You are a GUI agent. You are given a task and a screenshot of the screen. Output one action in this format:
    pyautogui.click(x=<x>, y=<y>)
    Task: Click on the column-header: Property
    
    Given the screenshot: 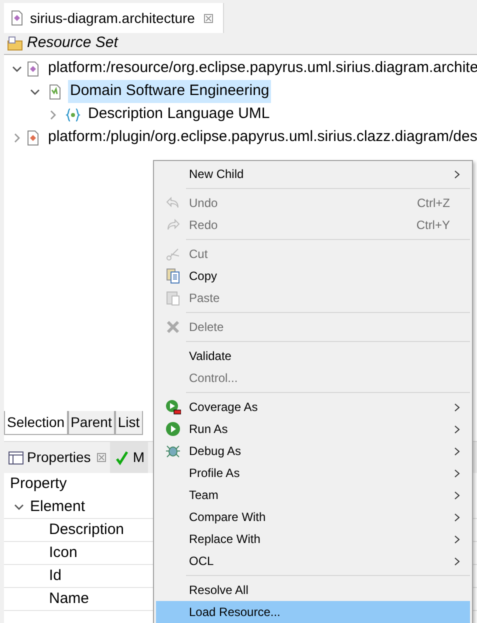 What is the action you would take?
    pyautogui.click(x=38, y=484)
    